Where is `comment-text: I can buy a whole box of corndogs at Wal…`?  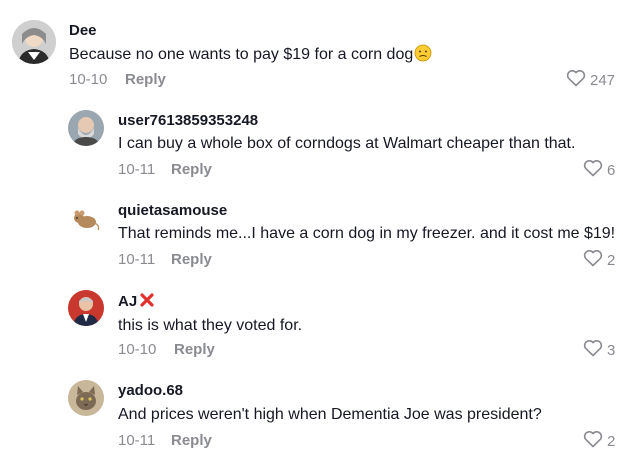 comment-text: I can buy a whole box of corndogs at Wal… is located at coordinates (347, 143).